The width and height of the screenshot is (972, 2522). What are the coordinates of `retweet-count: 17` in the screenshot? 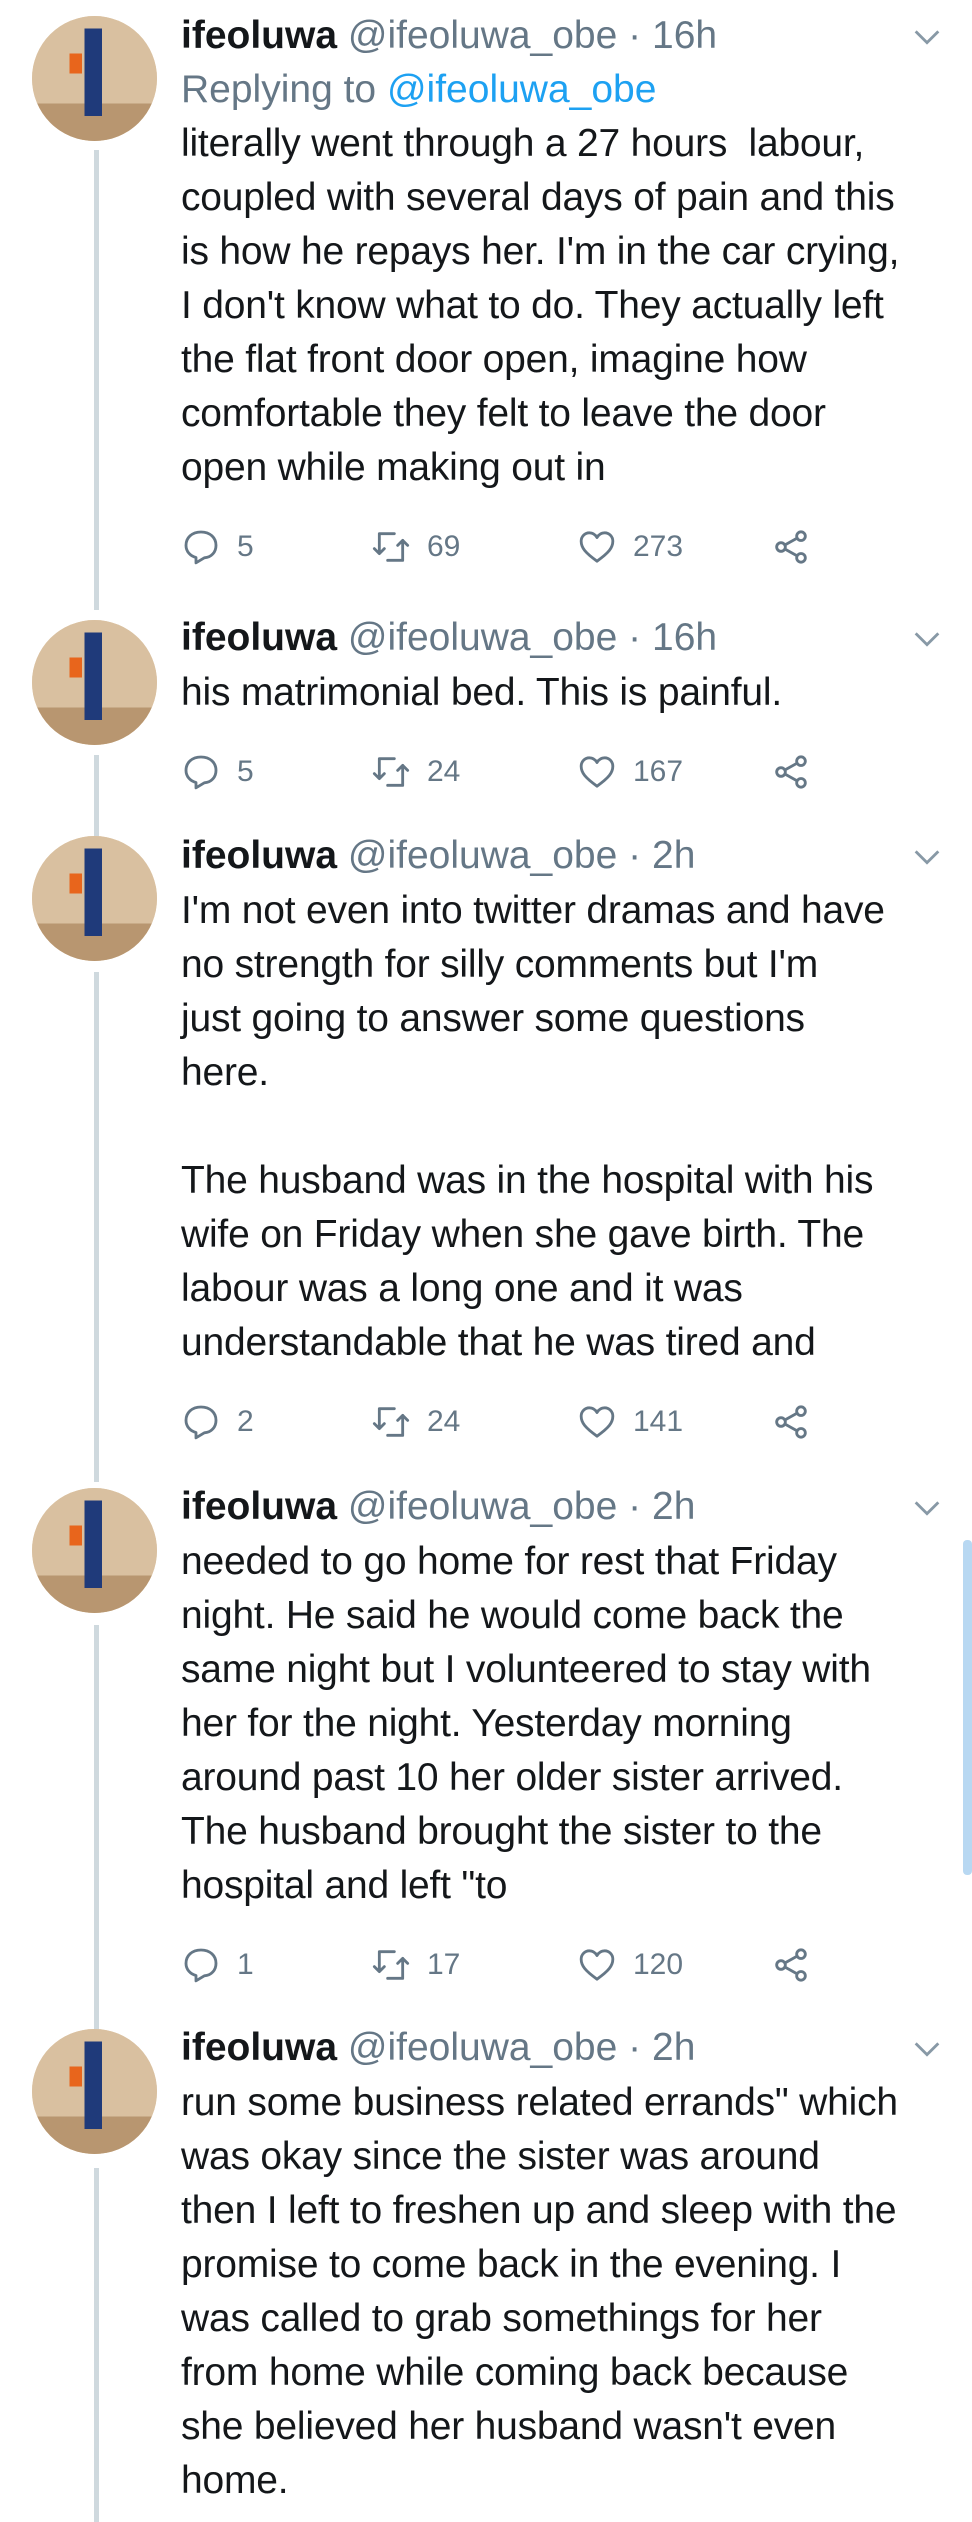 It's located at (444, 1964).